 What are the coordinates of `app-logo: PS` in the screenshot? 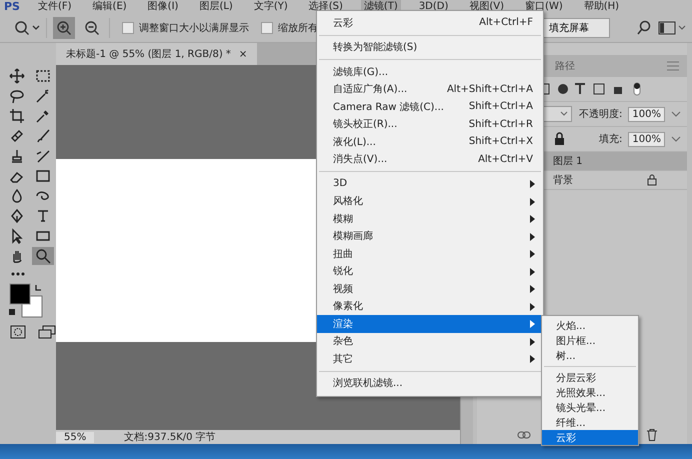 It's located at (12, 6).